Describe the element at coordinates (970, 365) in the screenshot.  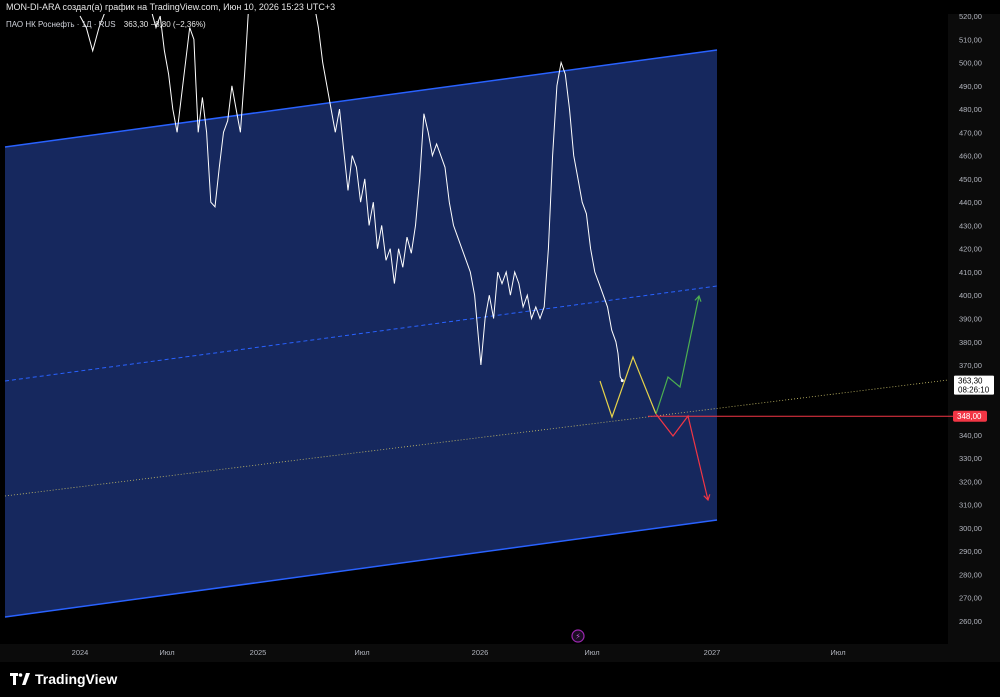
I see `y-tick-label: 370,00` at that location.